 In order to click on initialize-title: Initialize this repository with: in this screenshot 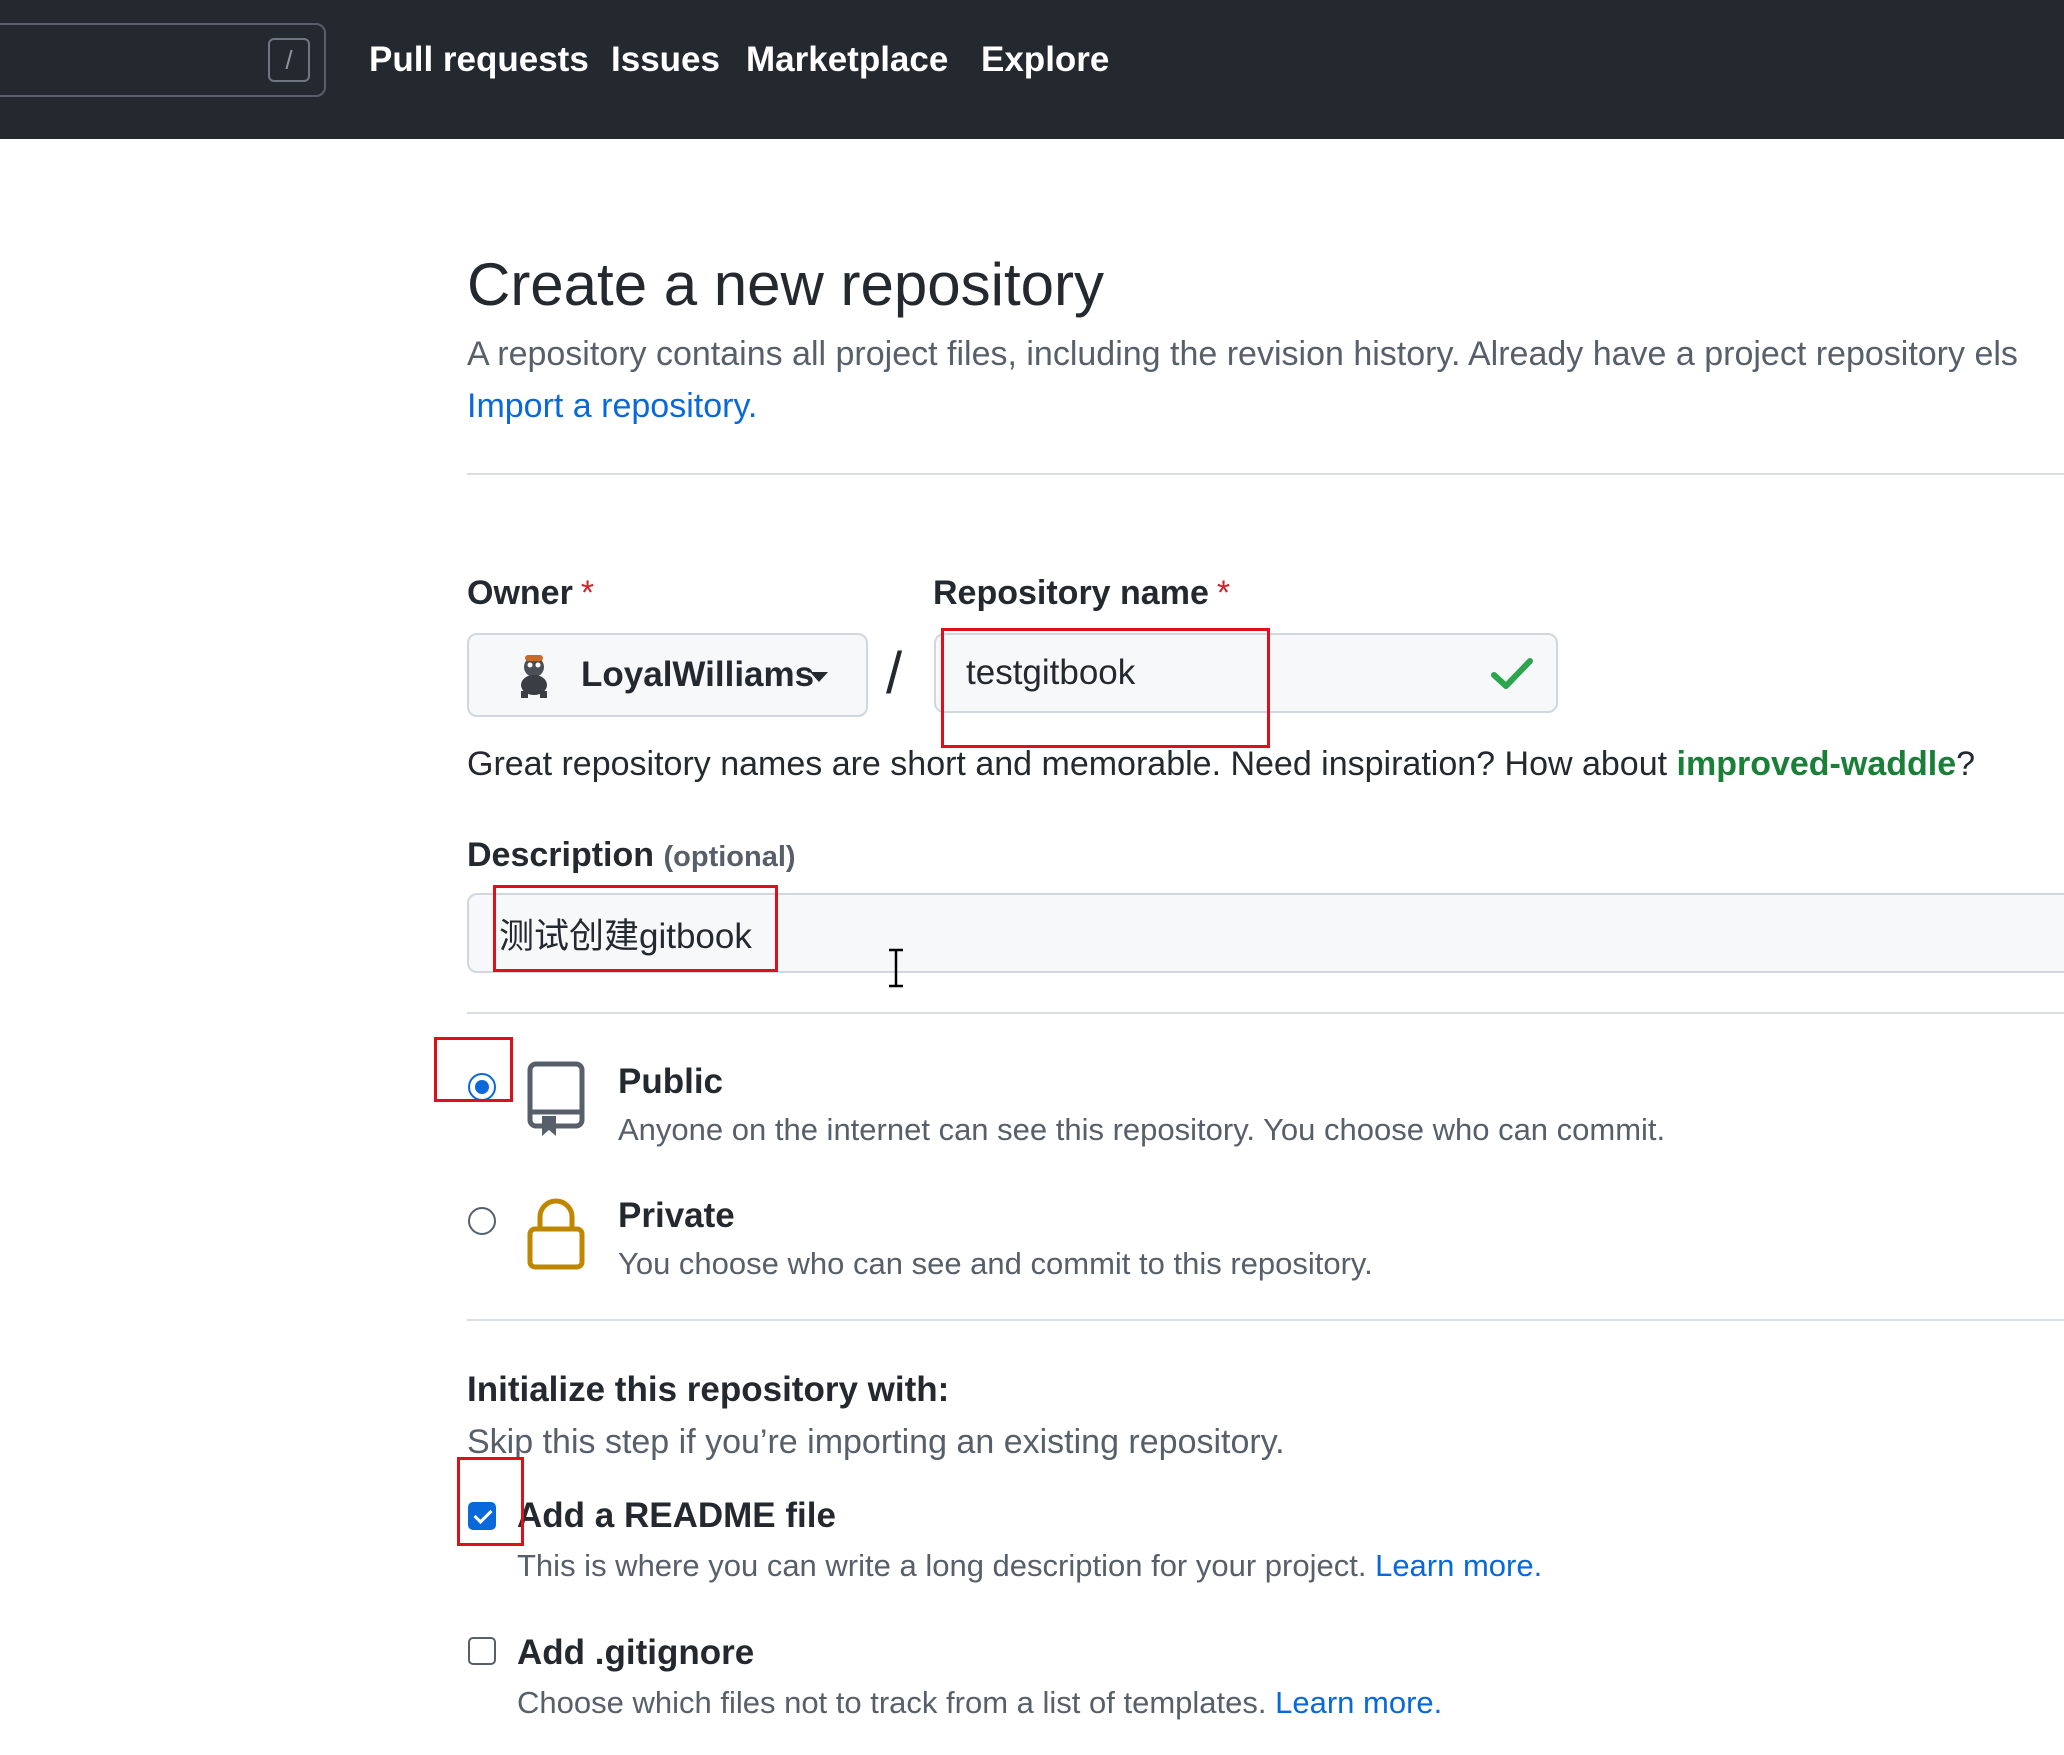, I will do `click(708, 1389)`.